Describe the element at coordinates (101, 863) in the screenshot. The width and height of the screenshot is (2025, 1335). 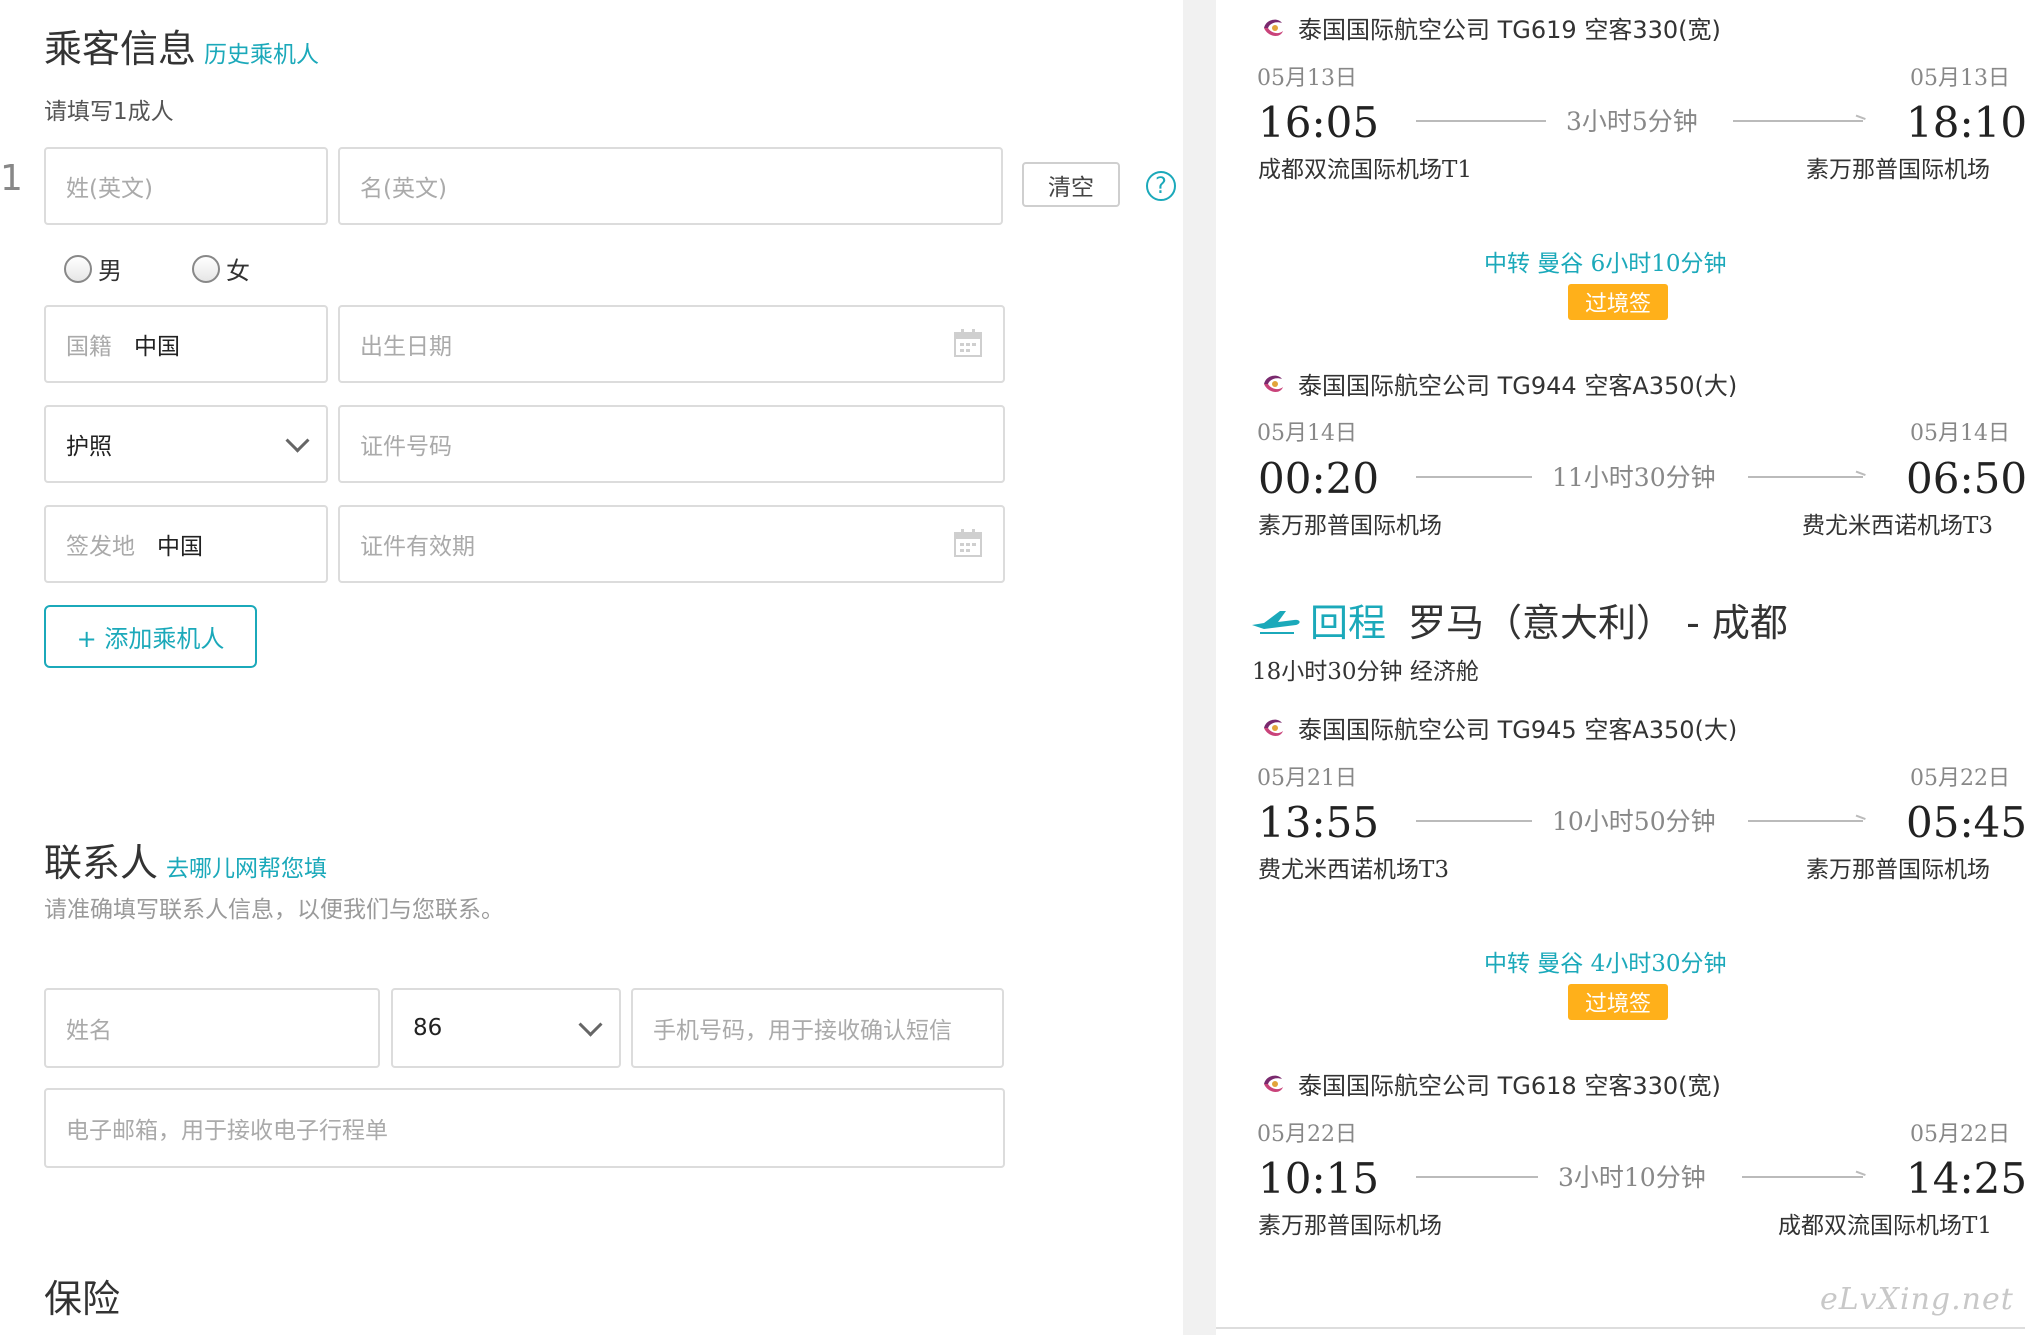
I see `contact-title-text: 联系人` at that location.